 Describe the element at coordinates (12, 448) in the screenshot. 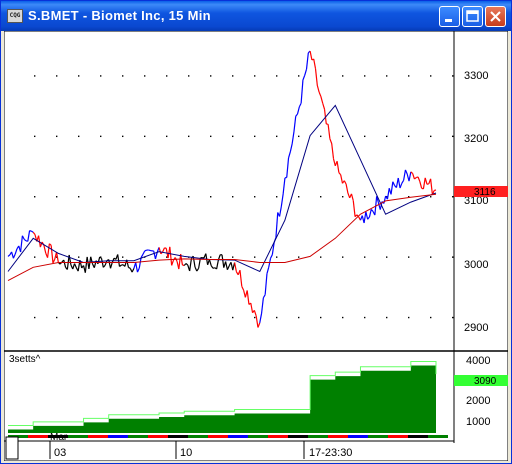

I see `scroll-handle` at that location.